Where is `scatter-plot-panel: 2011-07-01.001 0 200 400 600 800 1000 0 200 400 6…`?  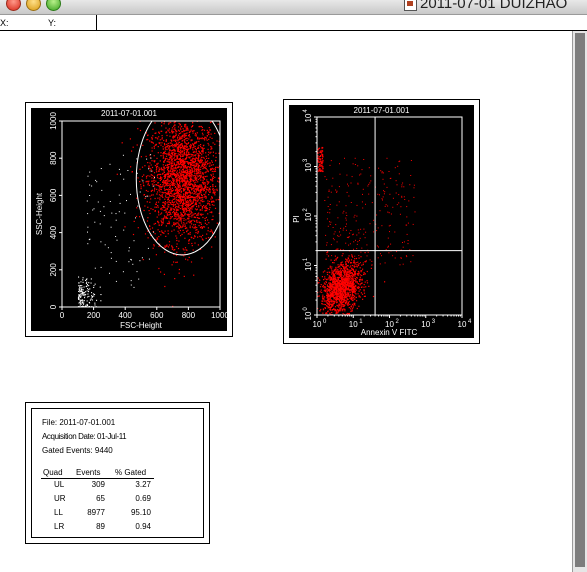
scatter-plot-panel: 2011-07-01.001 0 200 400 600 800 1000 0 200 400 6… is located at coordinates (129, 219).